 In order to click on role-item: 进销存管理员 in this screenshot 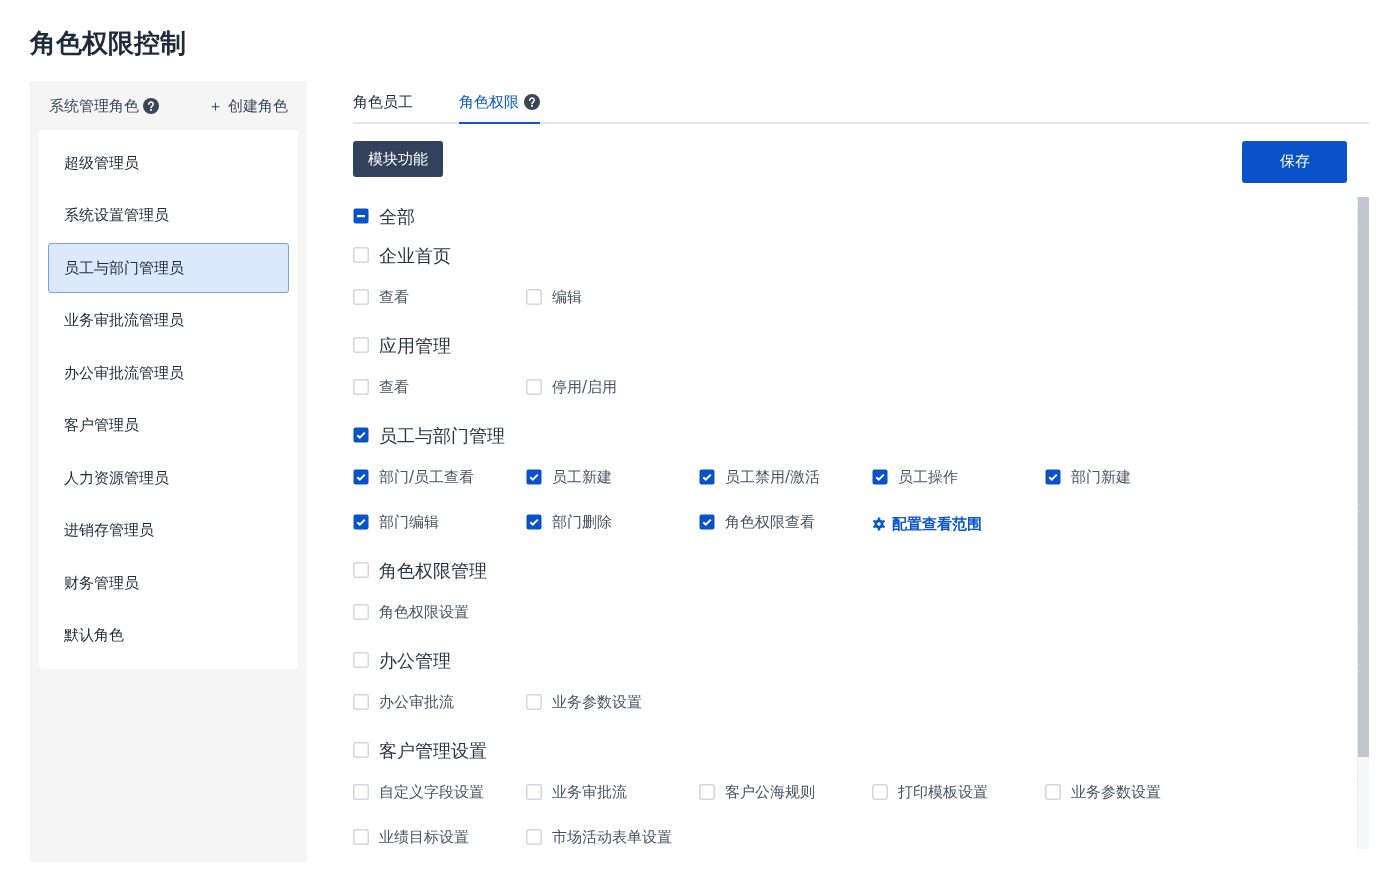, I will do `click(168, 530)`.